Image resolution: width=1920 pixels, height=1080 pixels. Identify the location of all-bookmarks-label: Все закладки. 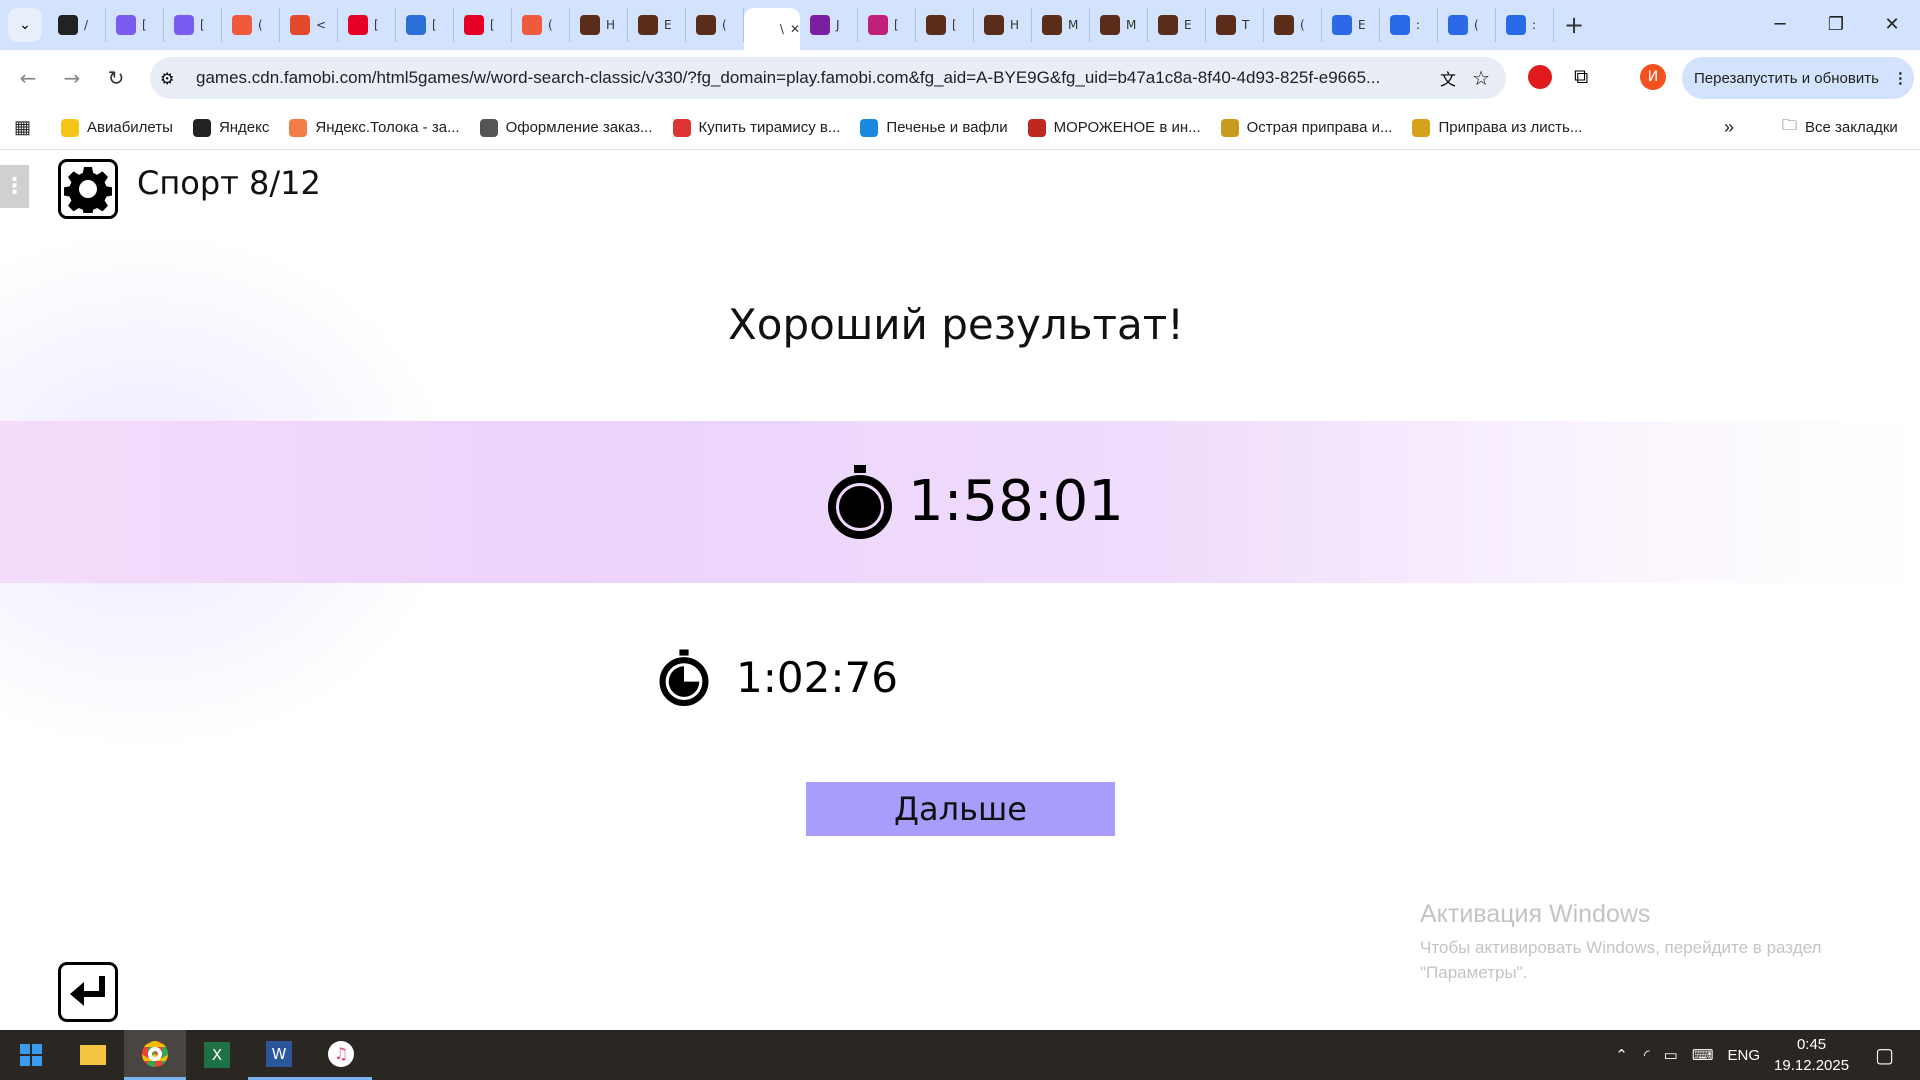
(1851, 127).